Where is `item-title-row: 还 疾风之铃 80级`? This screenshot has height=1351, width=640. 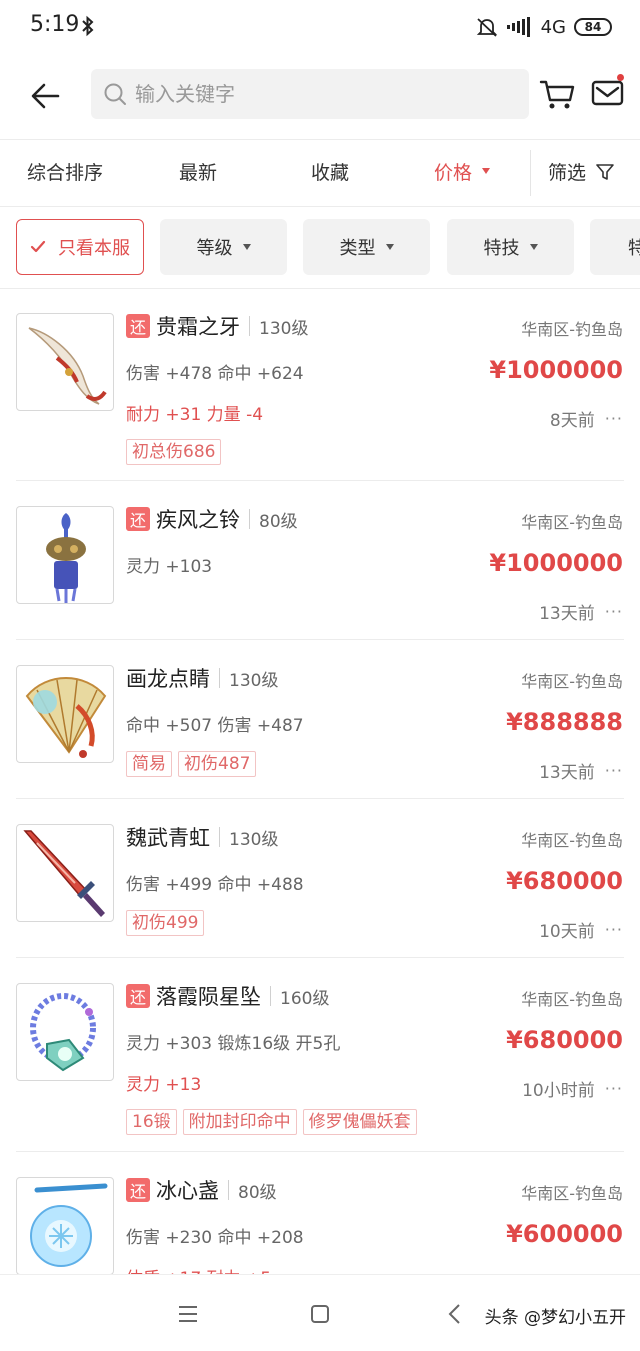 item-title-row: 还 疾风之铃 80级 is located at coordinates (212, 519).